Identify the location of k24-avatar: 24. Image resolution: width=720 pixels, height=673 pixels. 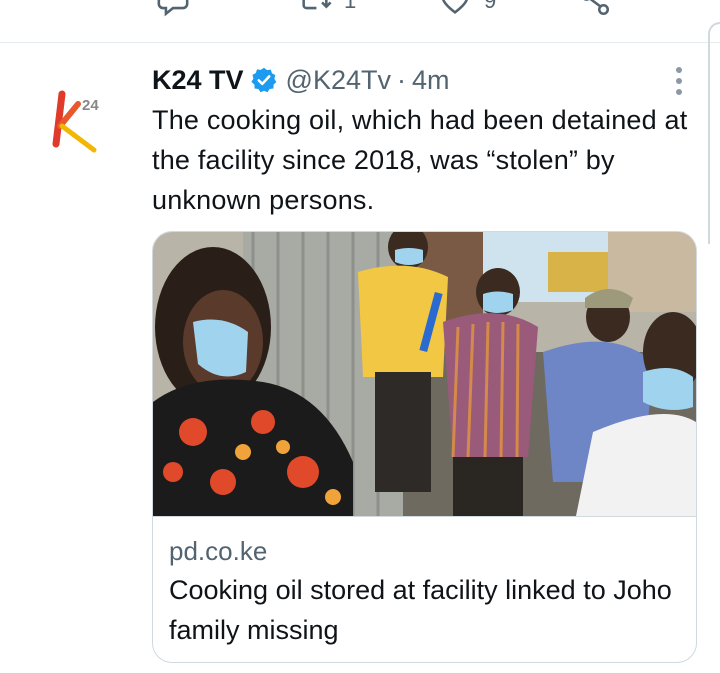
(83, 122).